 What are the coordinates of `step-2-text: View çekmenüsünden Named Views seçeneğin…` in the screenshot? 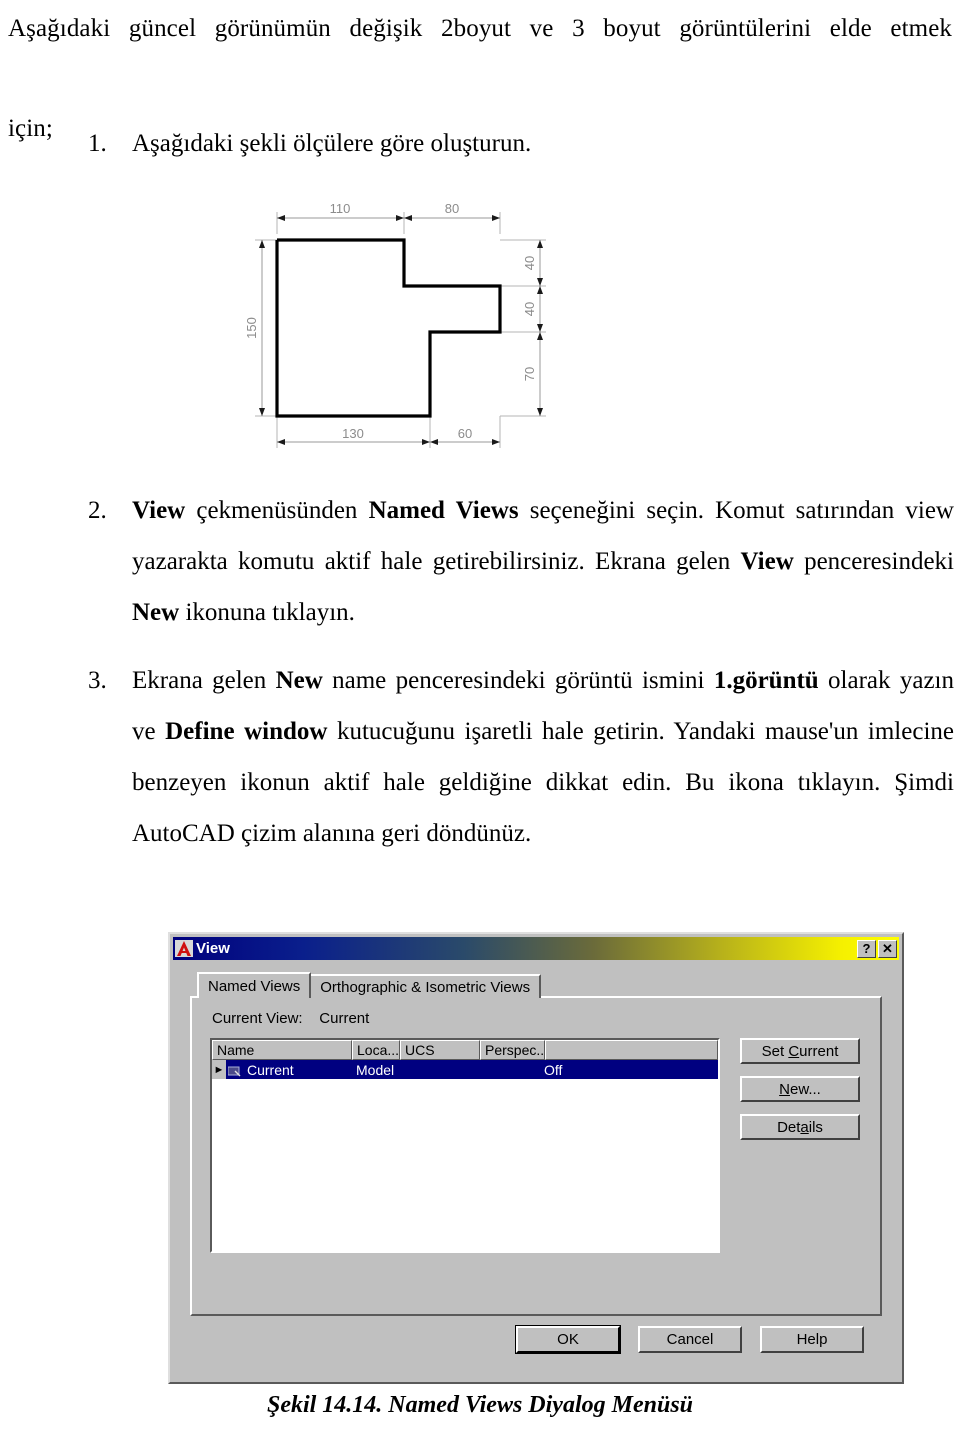 It's located at (543, 561).